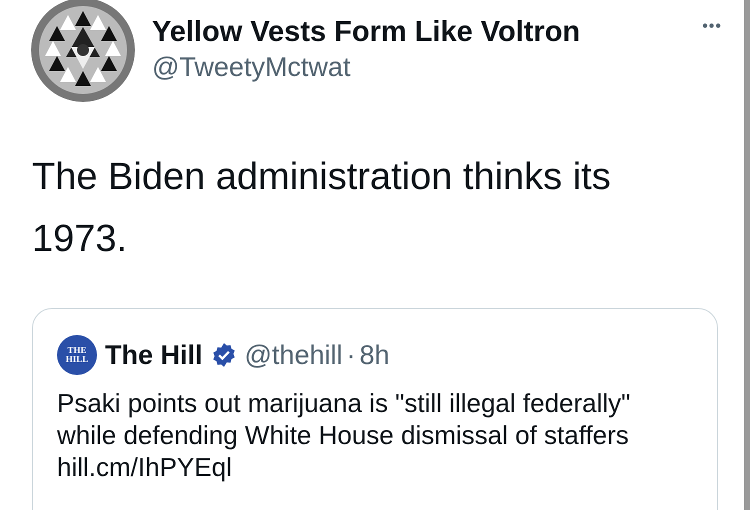 The image size is (750, 510). I want to click on author-name: Yellow Vests Form Like Voltron, so click(366, 32).